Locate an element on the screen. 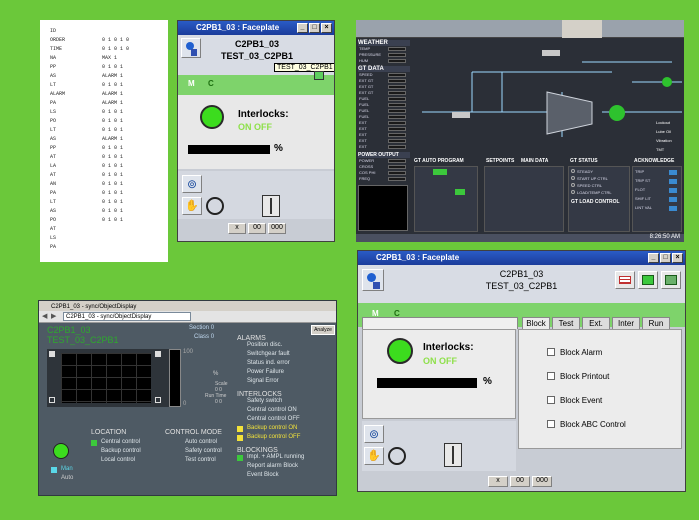  document-line-value: 0 1 0 1 0 is located at coordinates (116, 40).